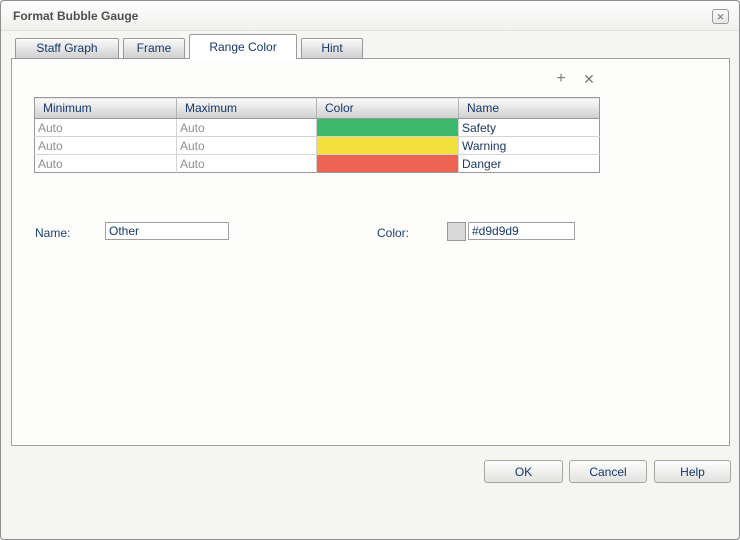 The height and width of the screenshot is (540, 740). What do you see at coordinates (246, 108) in the screenshot?
I see `column-header-maximum: Maximum` at bounding box center [246, 108].